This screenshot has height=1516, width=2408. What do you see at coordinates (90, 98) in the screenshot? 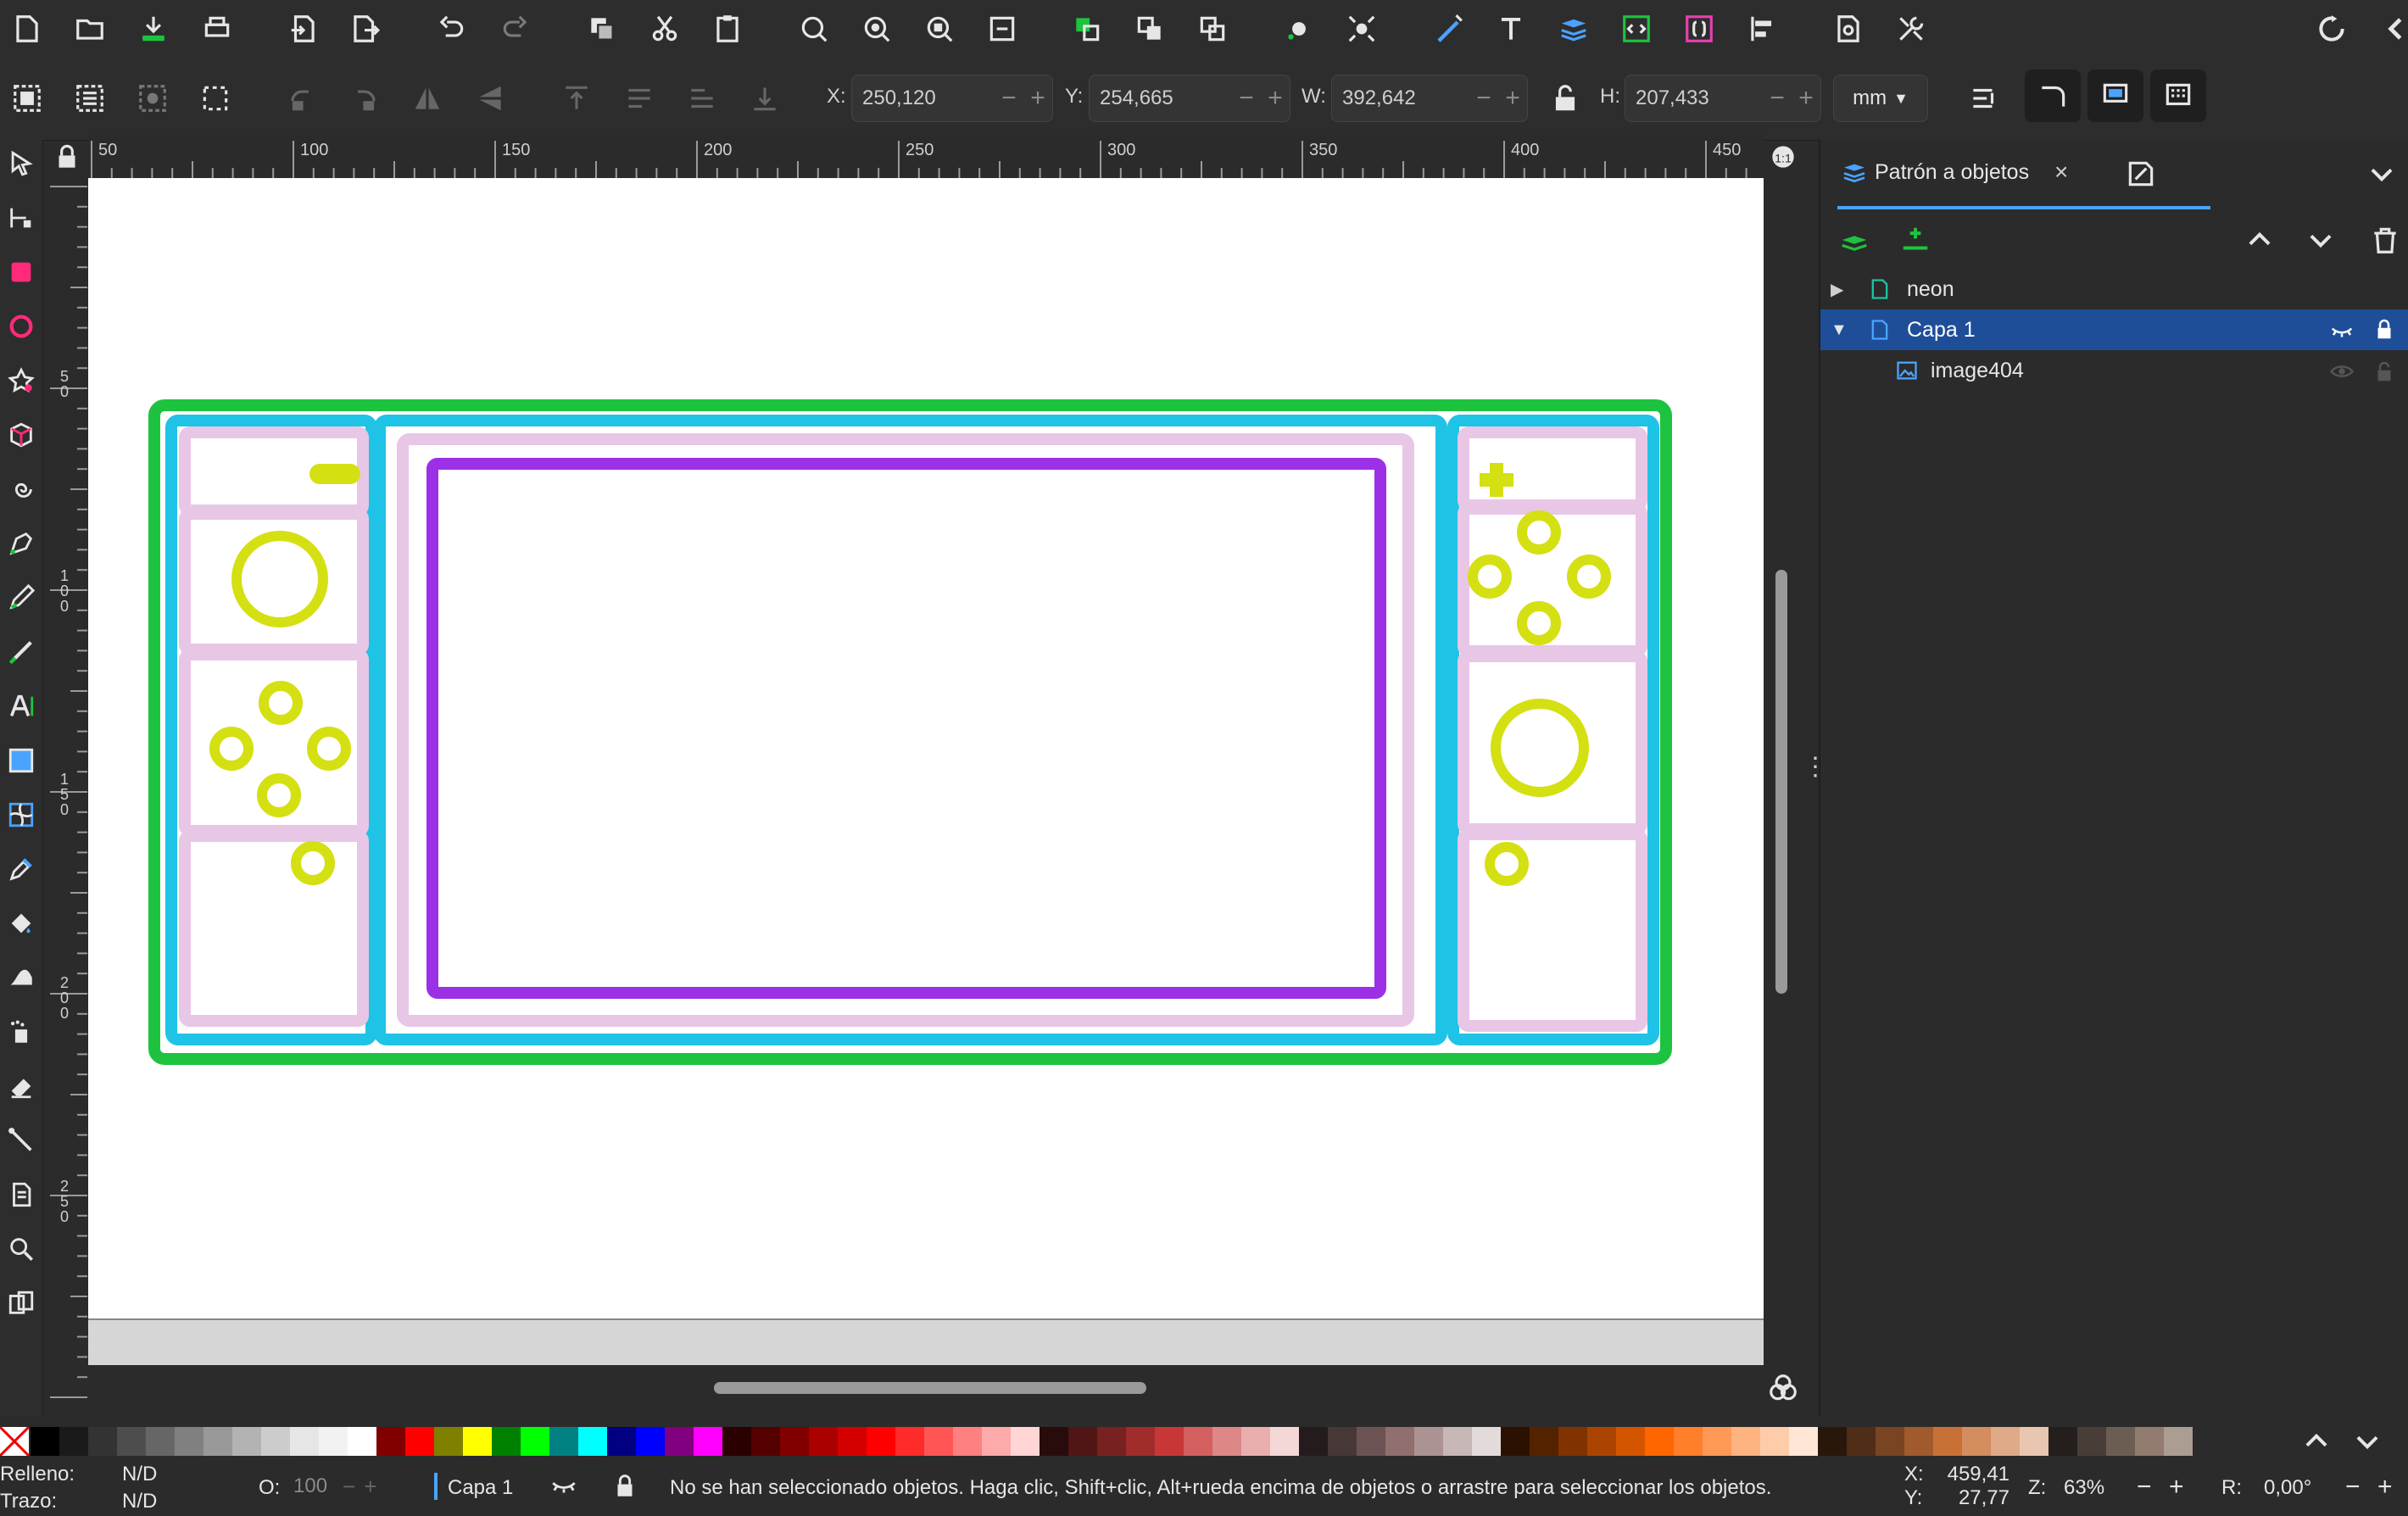
I see `select-all-layers-icon` at bounding box center [90, 98].